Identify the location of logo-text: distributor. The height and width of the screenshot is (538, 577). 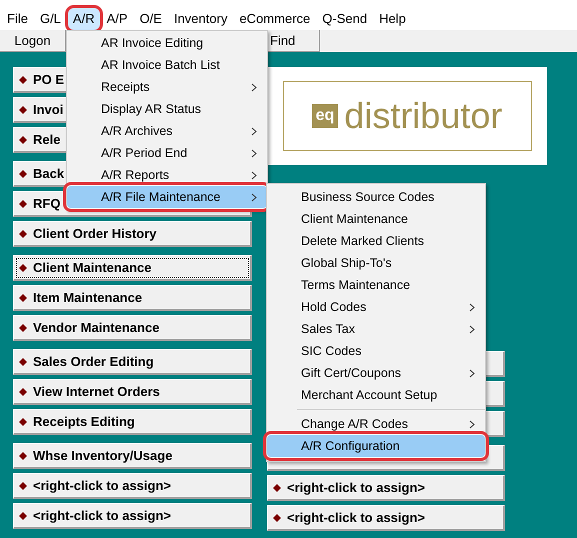
(423, 116).